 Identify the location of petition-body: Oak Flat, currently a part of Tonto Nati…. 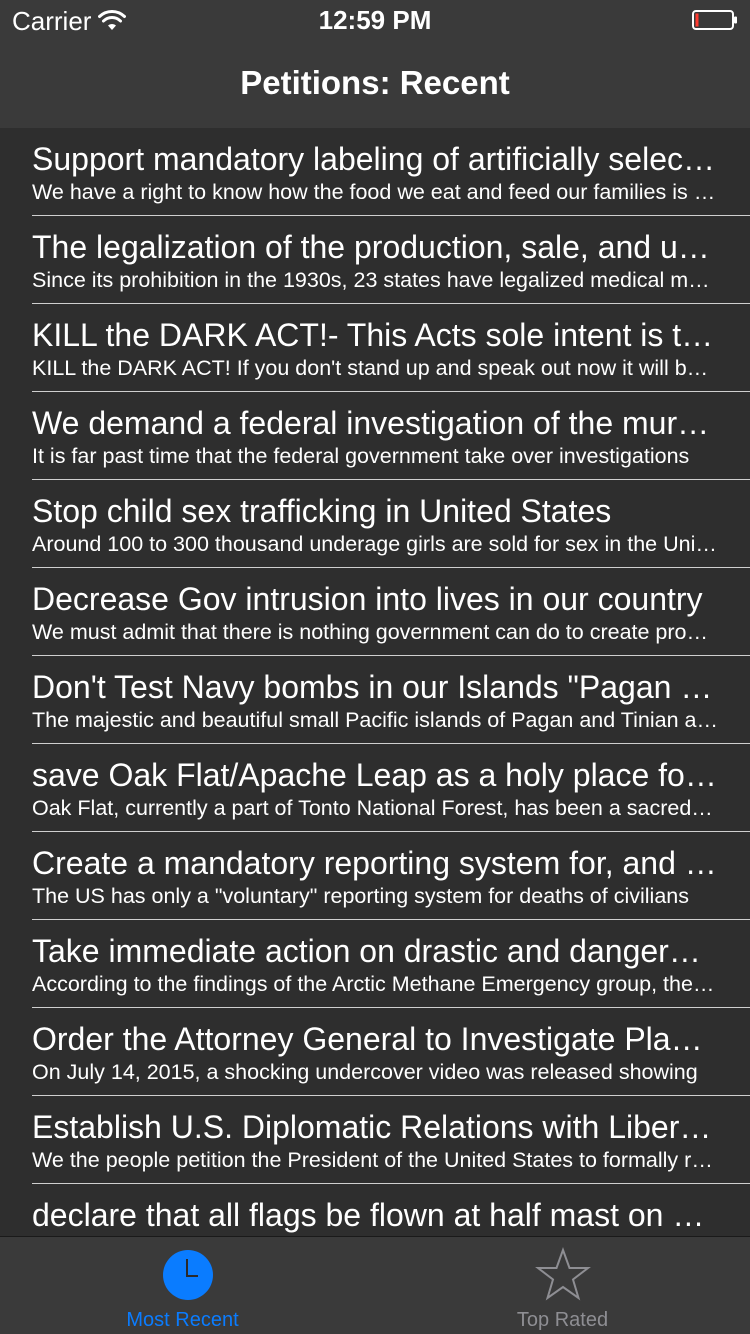
(375, 808).